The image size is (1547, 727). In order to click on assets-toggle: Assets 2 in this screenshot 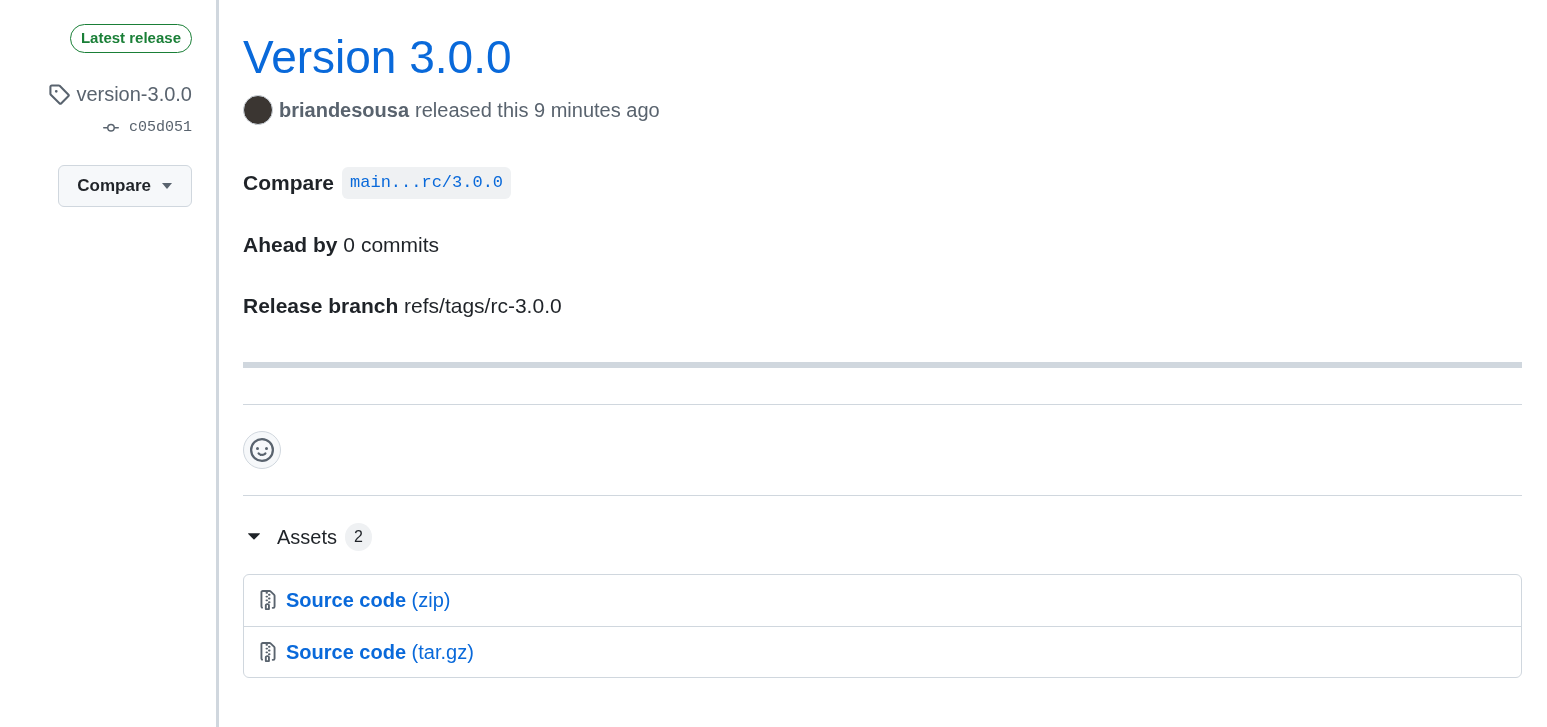, I will do `click(307, 536)`.